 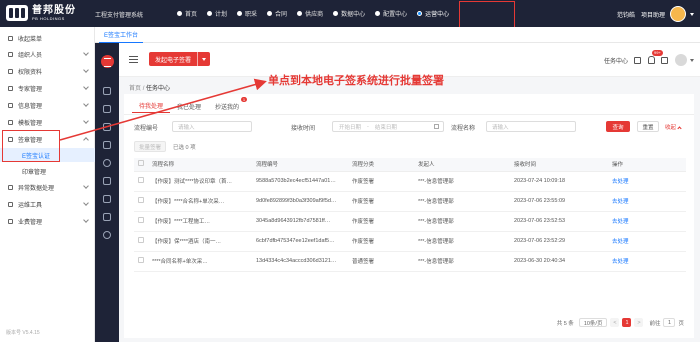 I want to click on sidebar-item-exception: 异常数据处理, so click(x=47, y=187).